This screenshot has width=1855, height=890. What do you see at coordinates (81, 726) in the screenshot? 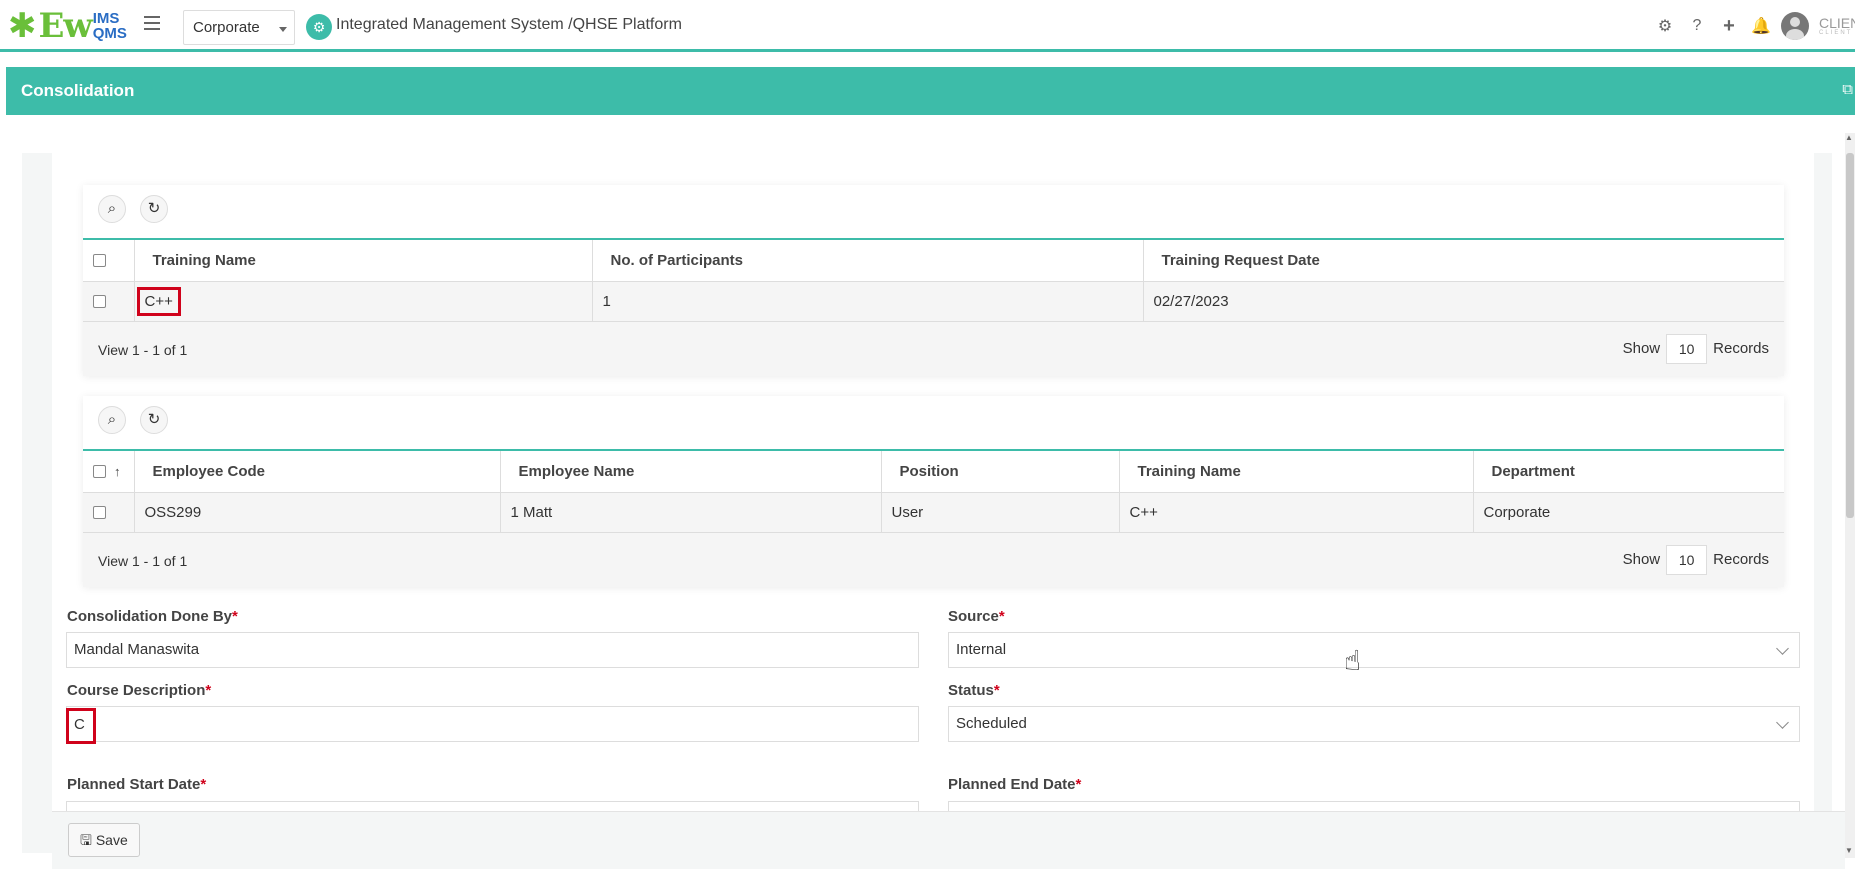
I see `course-description-value: C` at bounding box center [81, 726].